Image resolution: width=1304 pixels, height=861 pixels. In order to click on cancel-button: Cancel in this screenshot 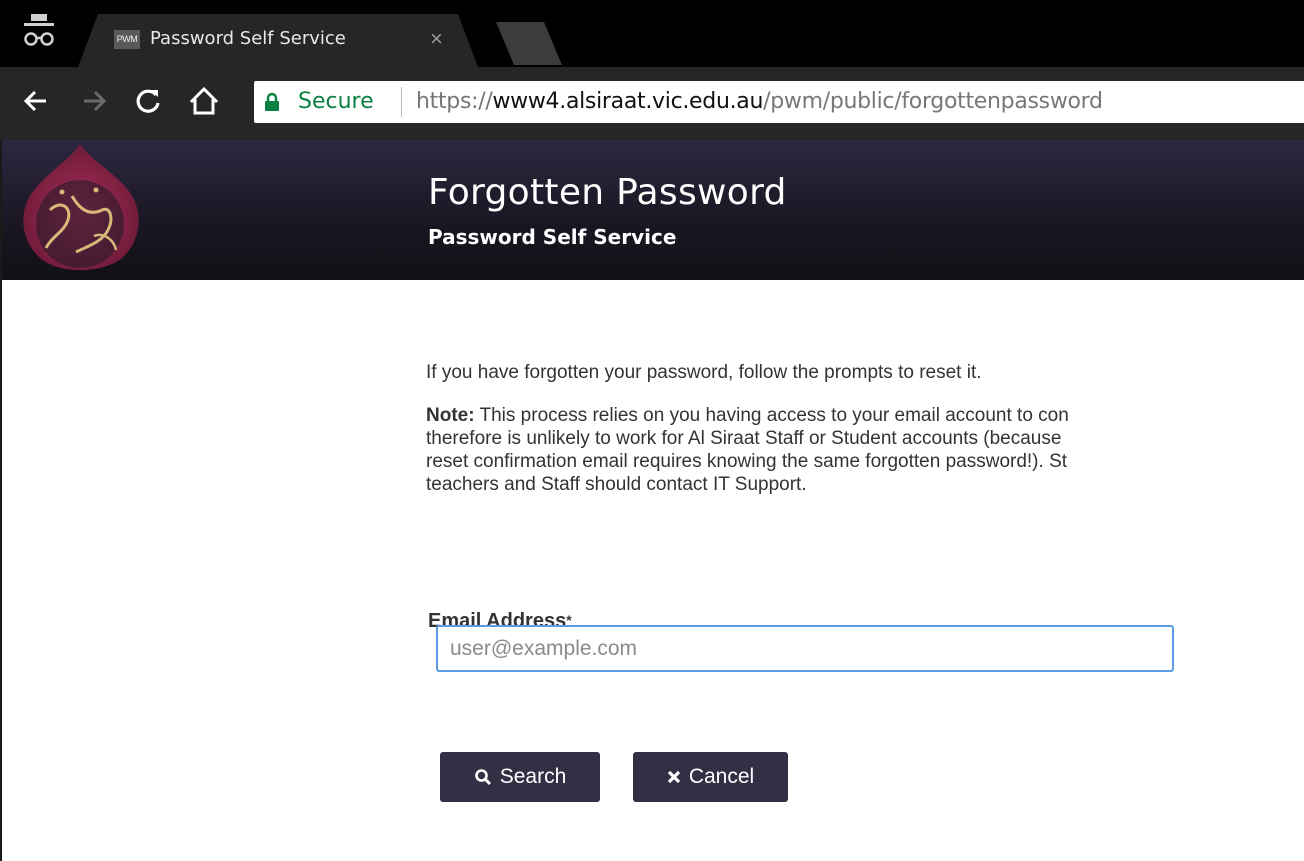, I will do `click(710, 777)`.